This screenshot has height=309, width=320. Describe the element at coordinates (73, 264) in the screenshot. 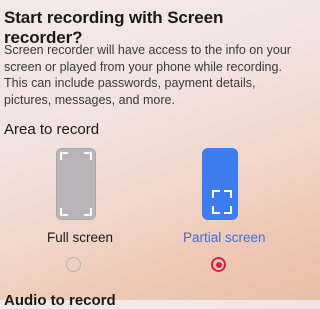

I see `full-screen-radio` at that location.